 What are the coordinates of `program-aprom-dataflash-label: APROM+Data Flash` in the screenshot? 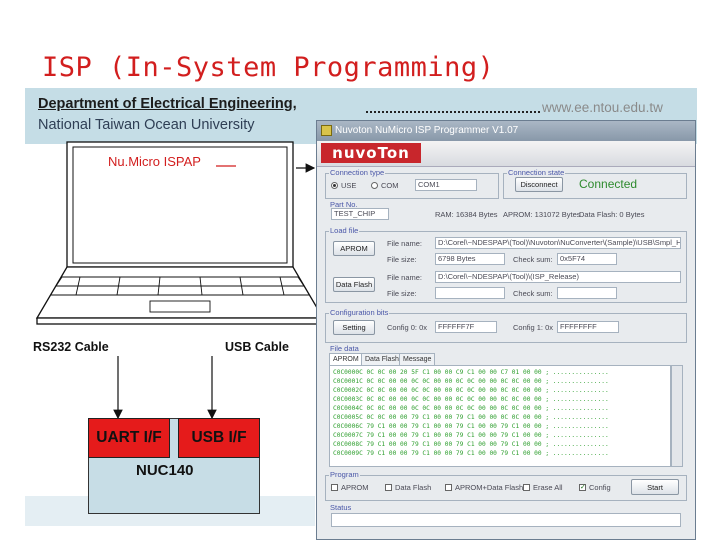 It's located at (489, 487).